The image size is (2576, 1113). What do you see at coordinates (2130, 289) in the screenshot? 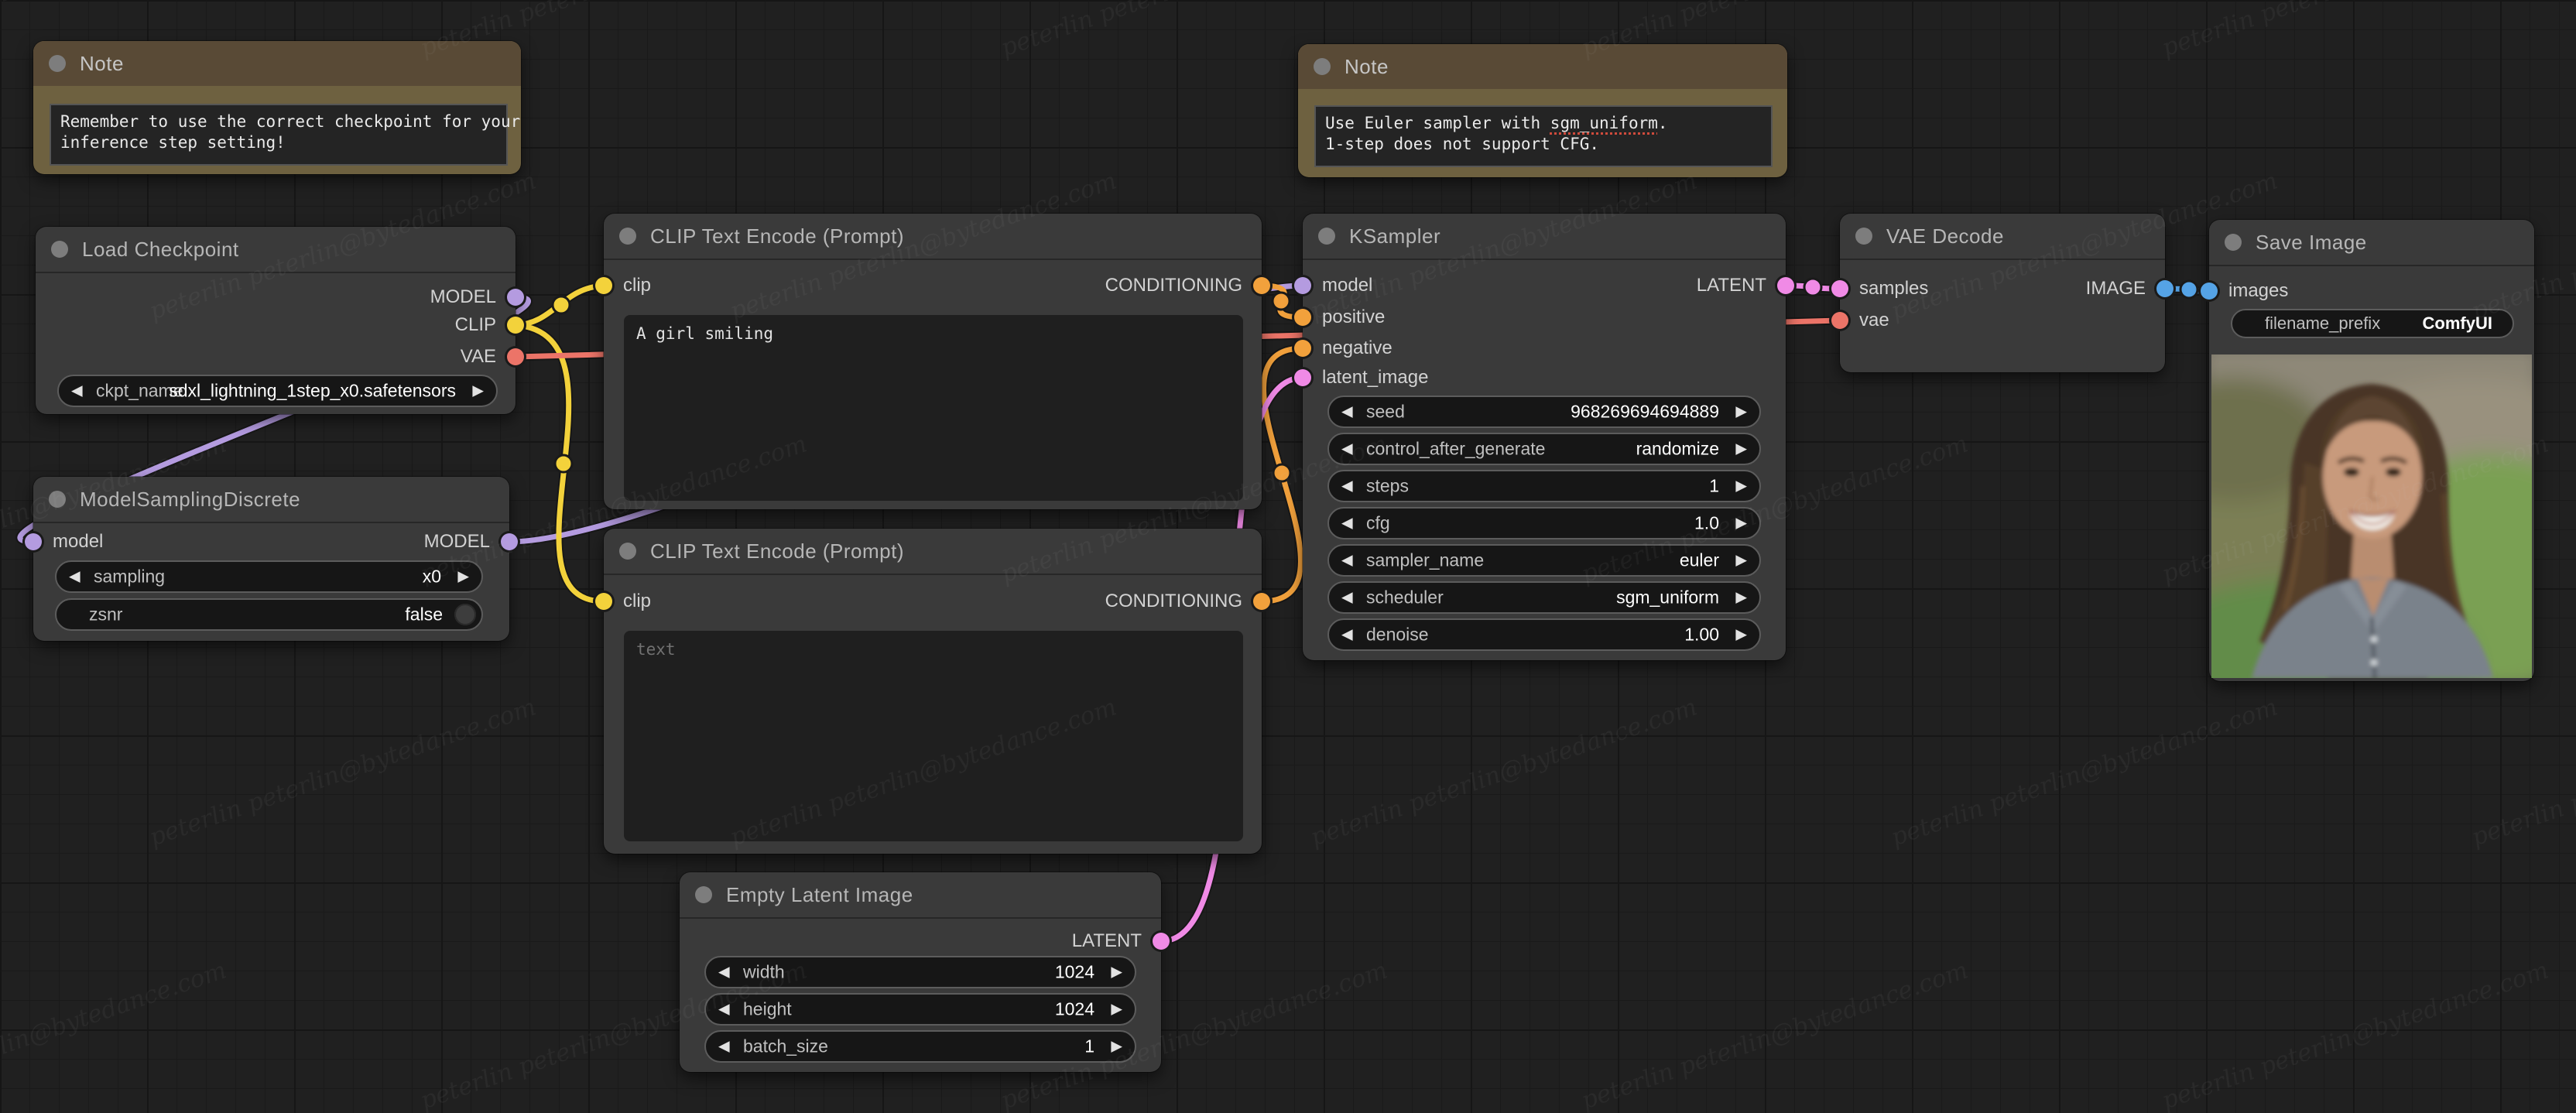
I see `output-slot-image: IMAGE` at bounding box center [2130, 289].